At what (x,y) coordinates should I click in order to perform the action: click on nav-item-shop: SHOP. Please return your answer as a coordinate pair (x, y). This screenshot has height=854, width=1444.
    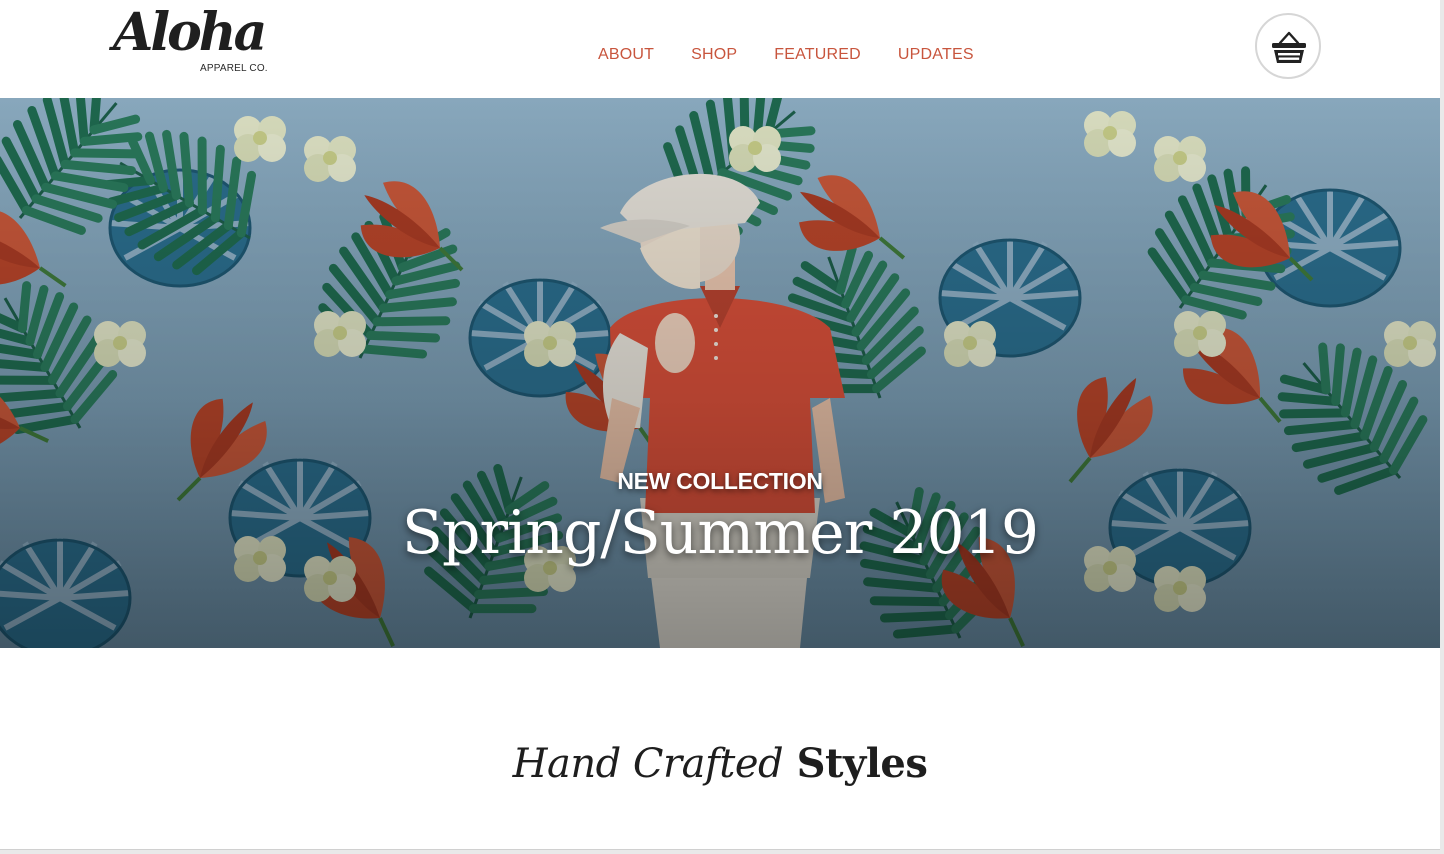
    Looking at the image, I should click on (714, 56).